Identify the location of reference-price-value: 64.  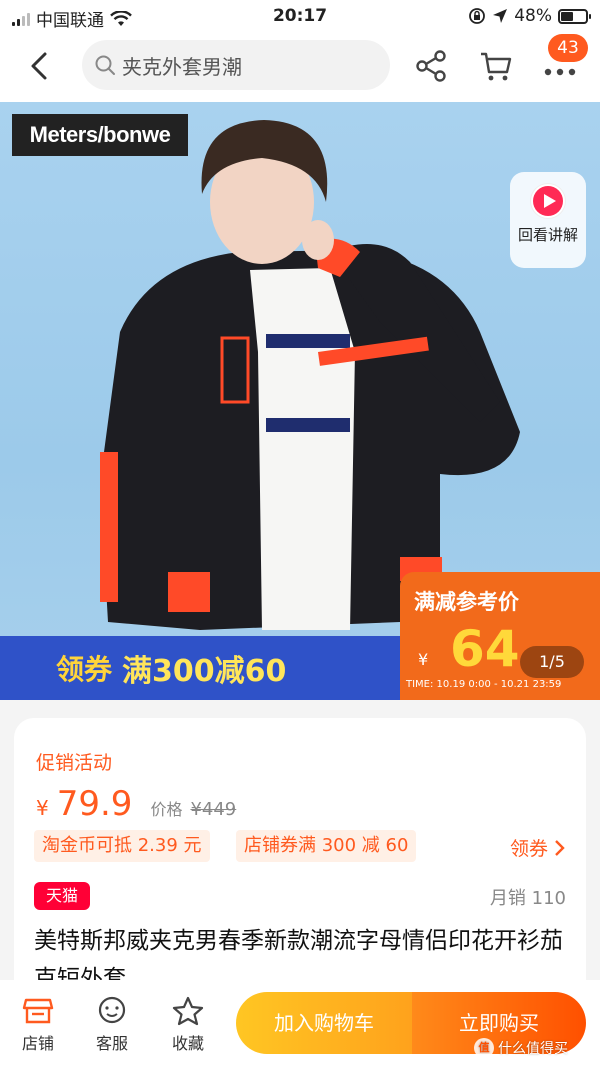
(485, 649).